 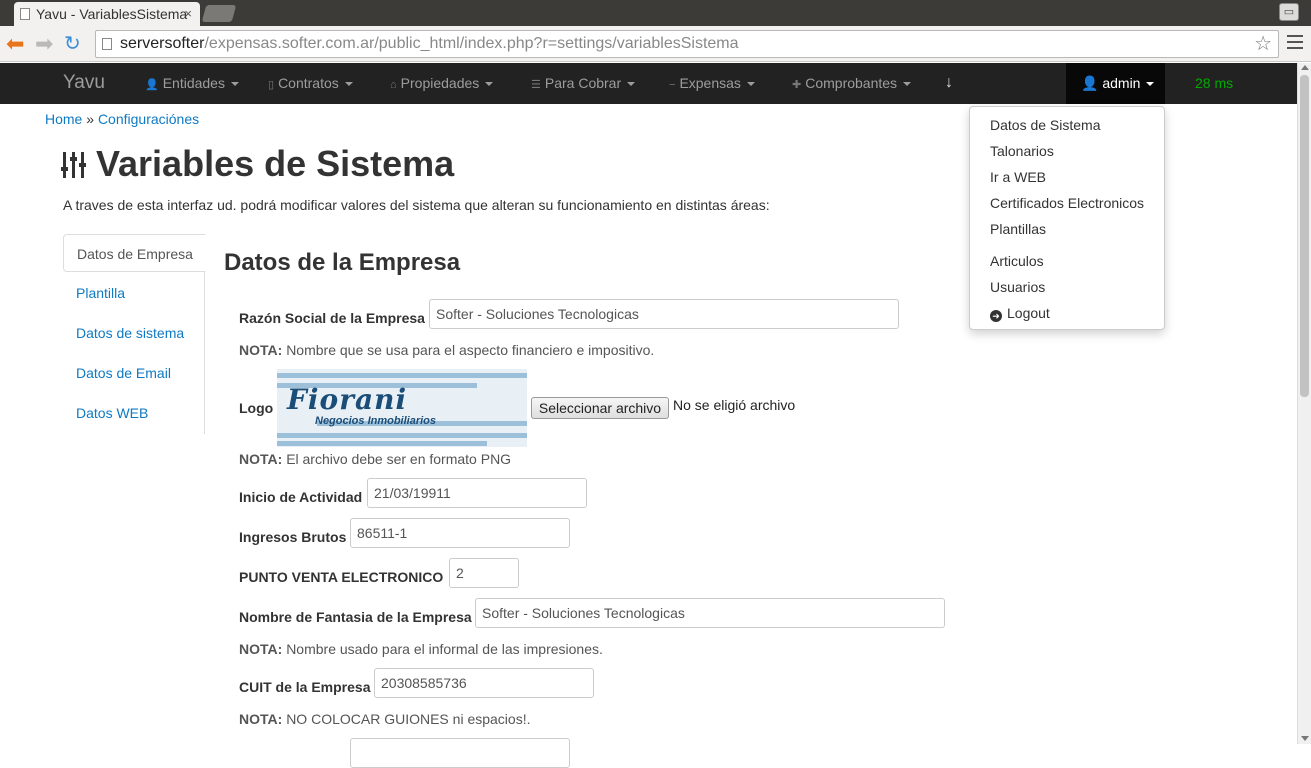 I want to click on next-field-input, so click(x=460, y=753).